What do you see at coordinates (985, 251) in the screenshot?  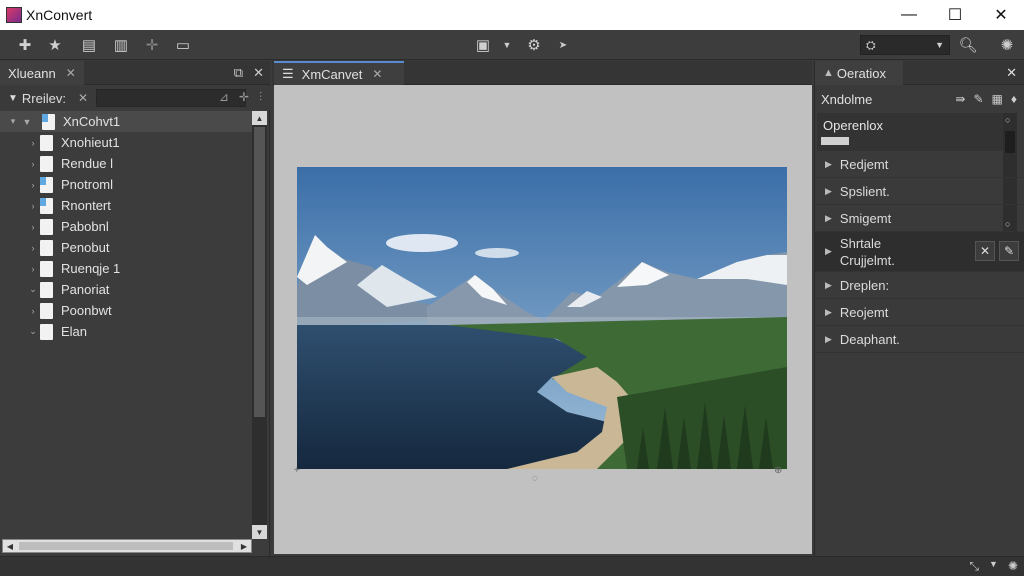 I see `remove-icon: ✕` at bounding box center [985, 251].